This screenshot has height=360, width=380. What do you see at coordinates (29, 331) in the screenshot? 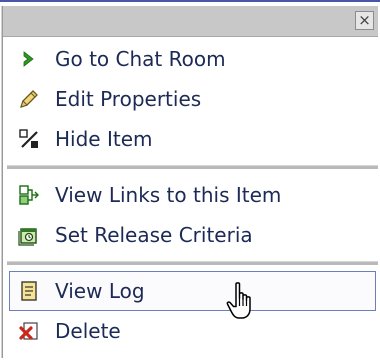
I see `delete-icon` at bounding box center [29, 331].